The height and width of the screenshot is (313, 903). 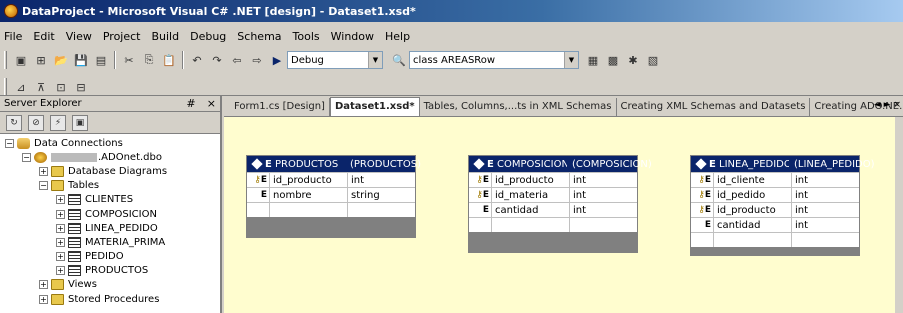 What do you see at coordinates (752, 195) in the screenshot?
I see `field-name: id_pedido` at bounding box center [752, 195].